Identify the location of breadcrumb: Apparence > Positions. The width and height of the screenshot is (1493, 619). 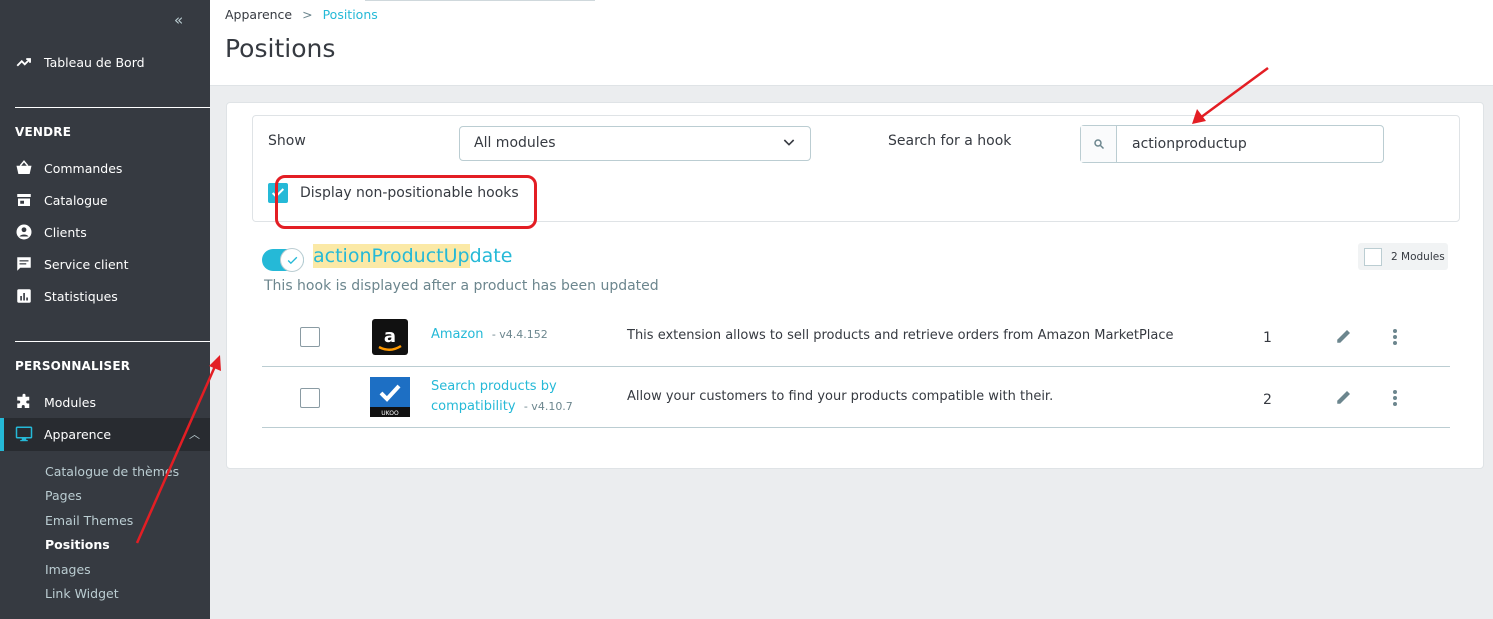
(301, 14).